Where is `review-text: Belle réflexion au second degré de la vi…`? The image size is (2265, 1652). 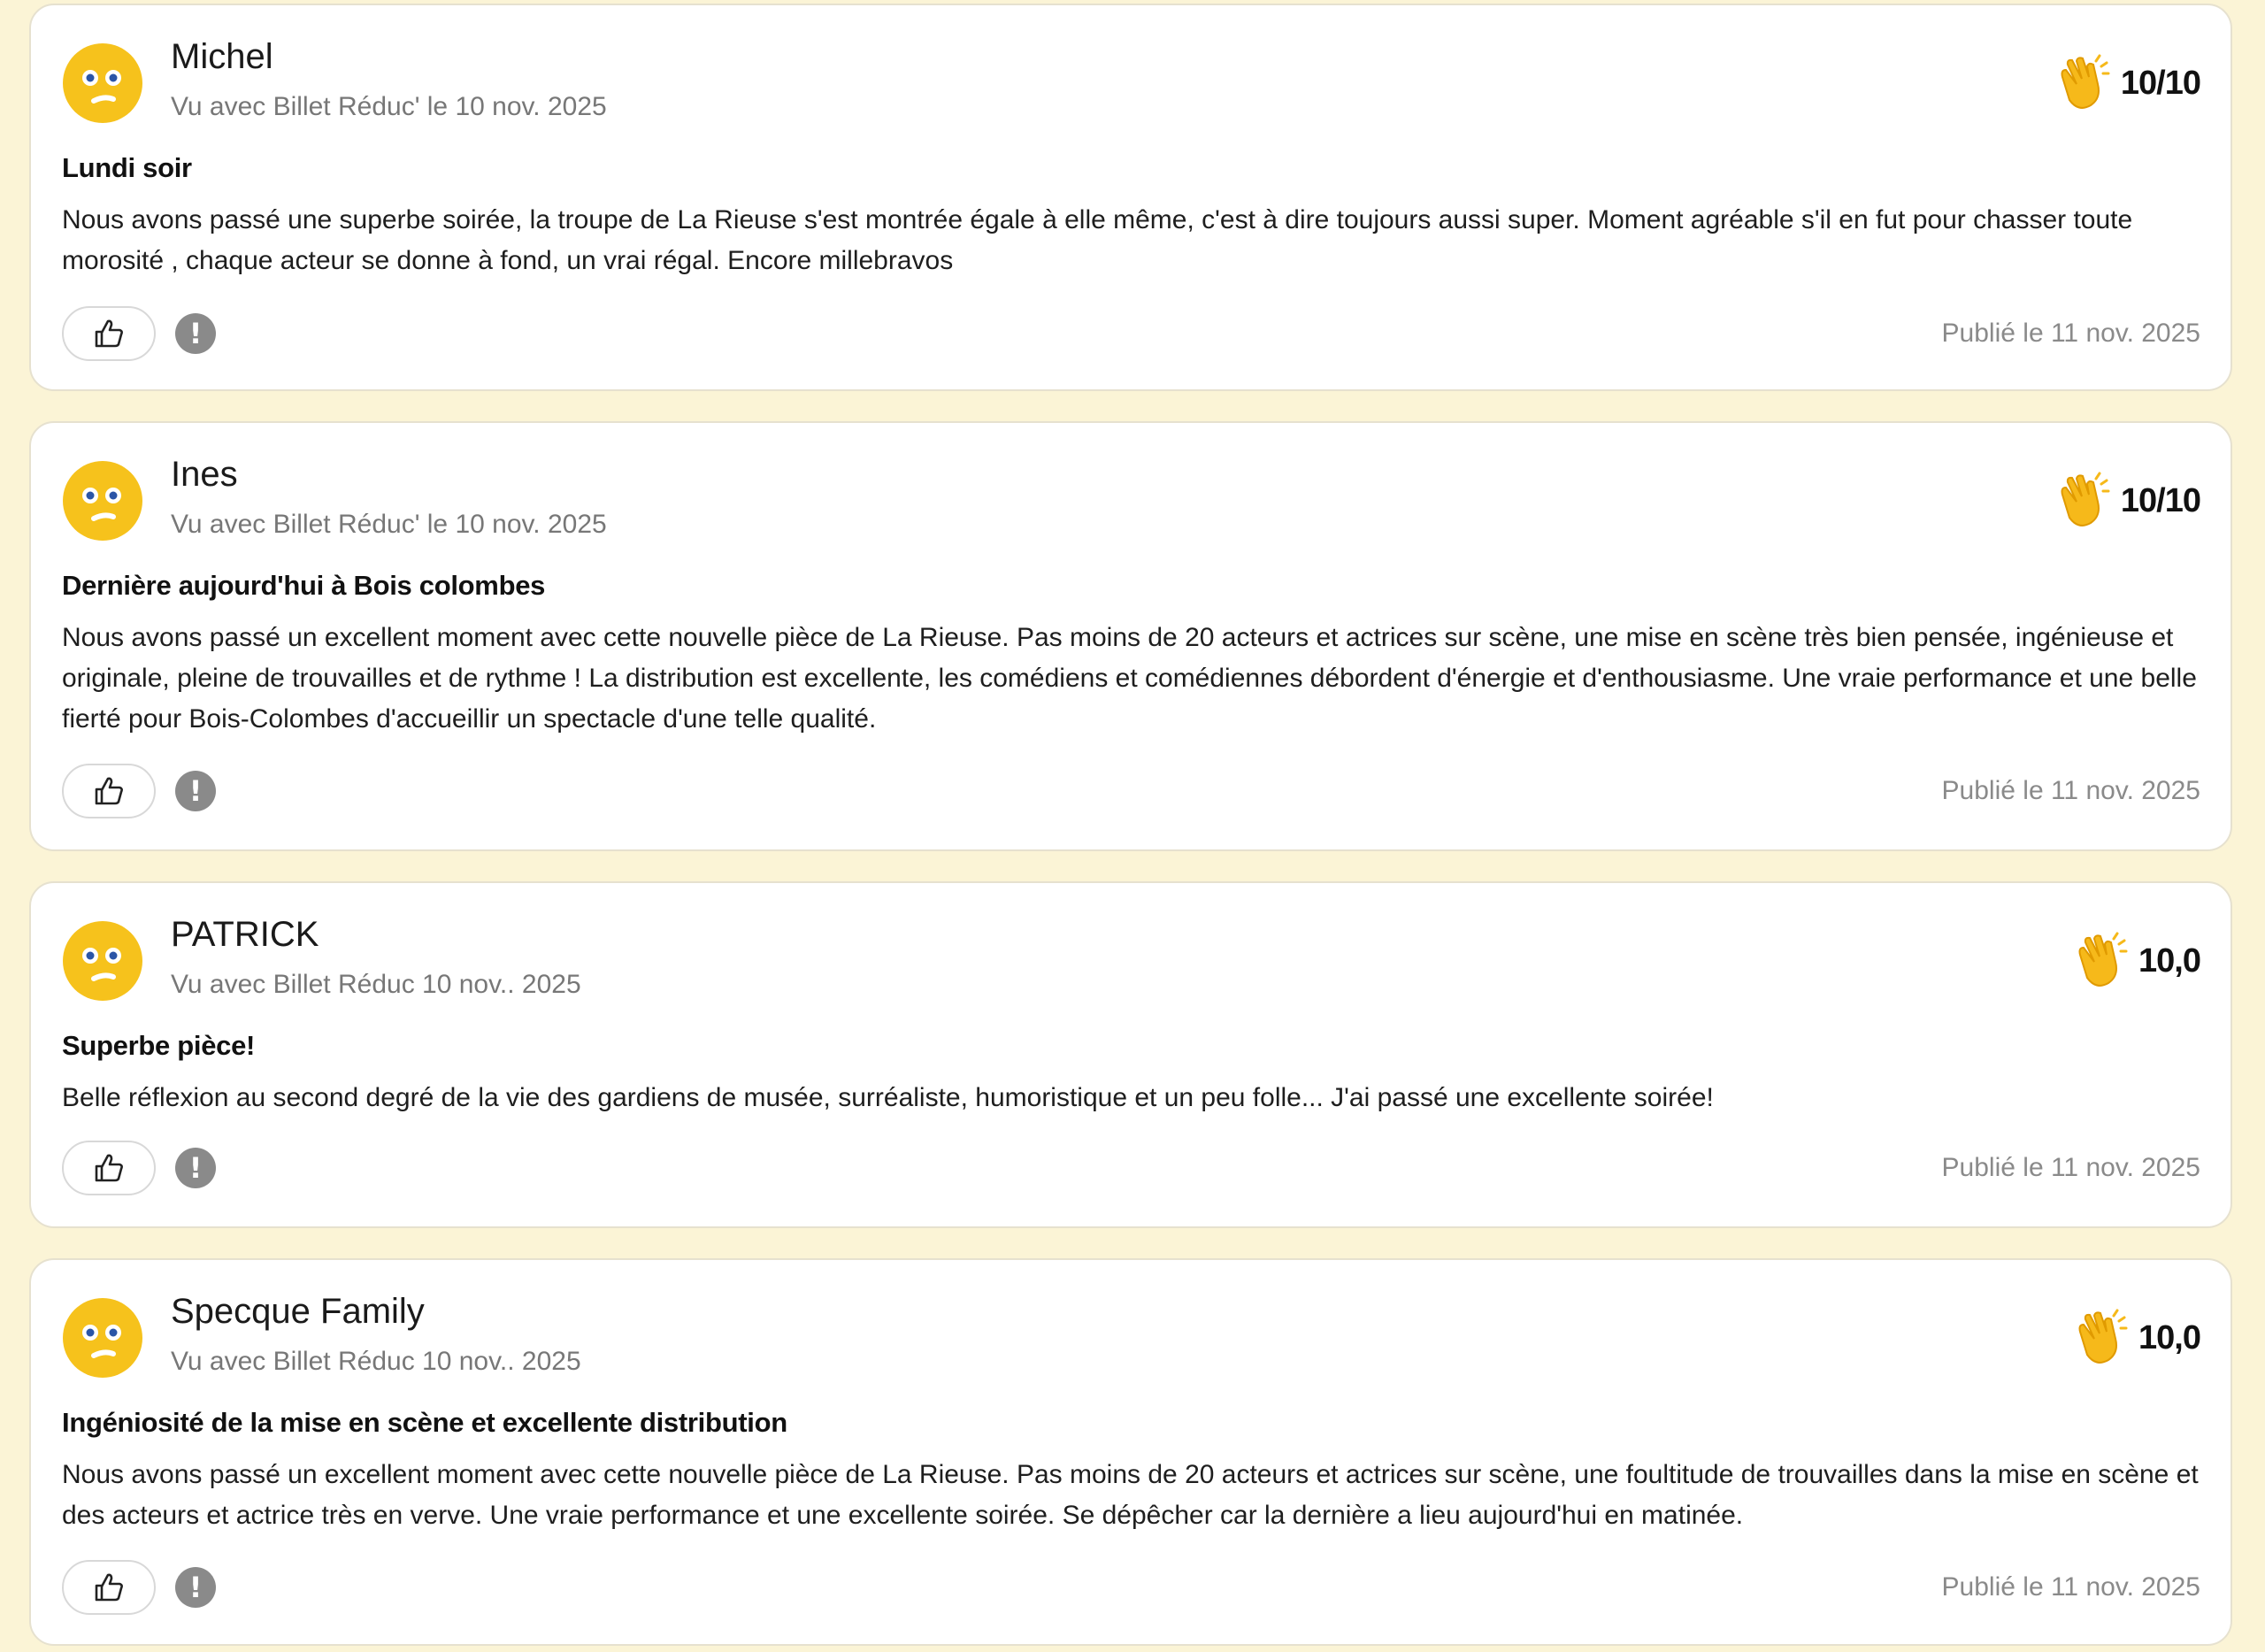
review-text: Belle réflexion au second degré de la vi… is located at coordinates (888, 1097).